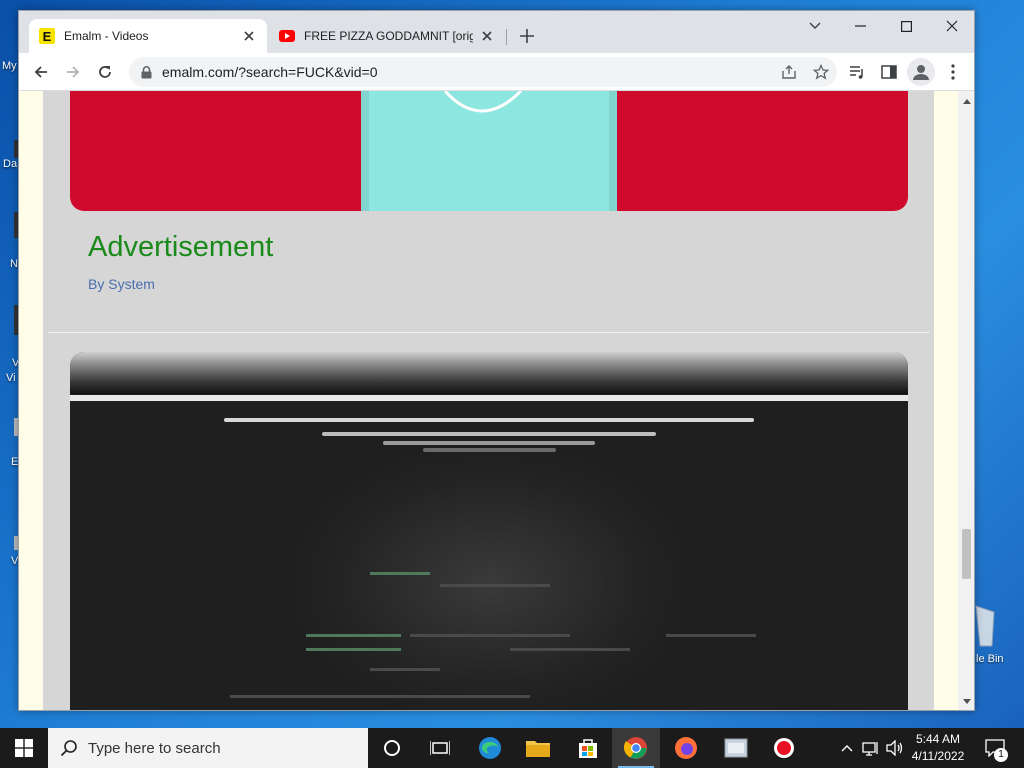  What do you see at coordinates (483, 72) in the screenshot?
I see `address-bar: emalm.com/?search=FUCK&vid=0` at bounding box center [483, 72].